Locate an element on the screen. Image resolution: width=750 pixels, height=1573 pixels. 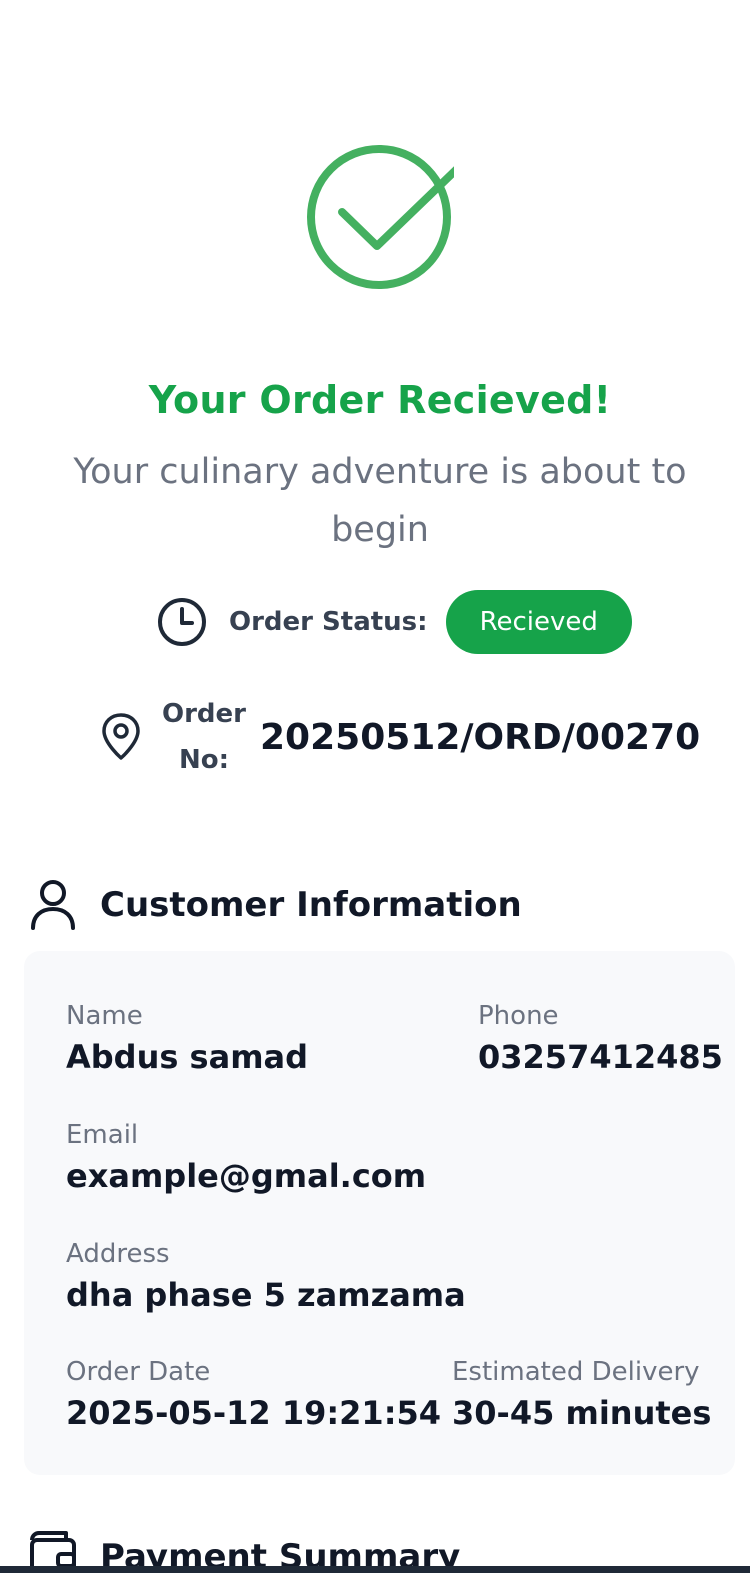
user-icon is located at coordinates (53, 905).